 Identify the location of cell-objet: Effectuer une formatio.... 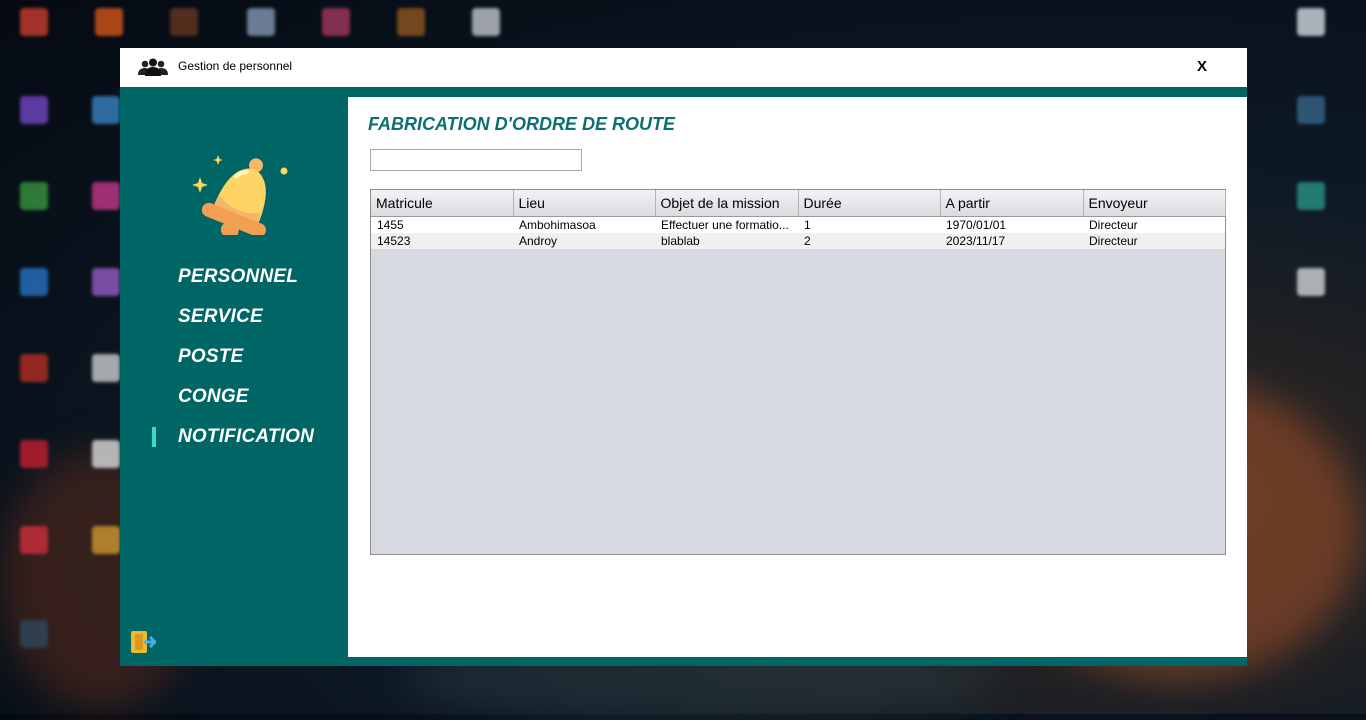
(726, 224).